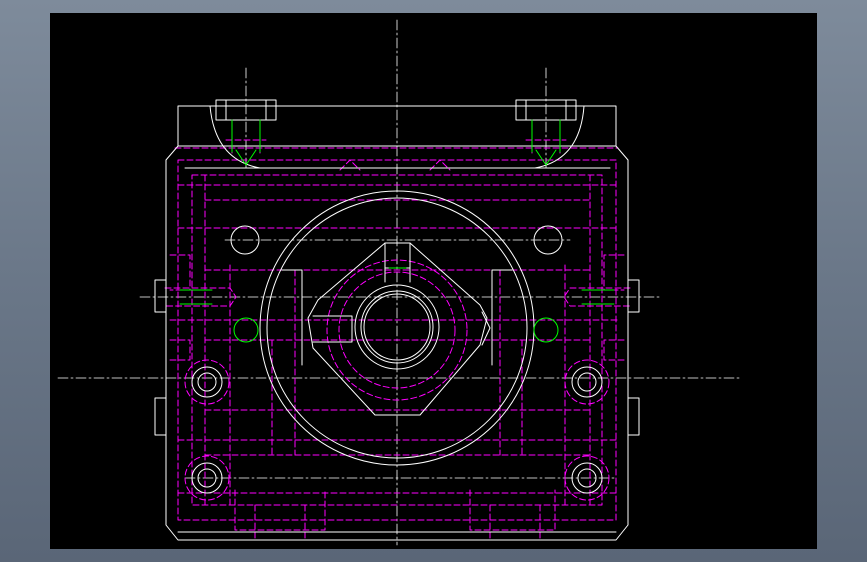 The image size is (867, 562). What do you see at coordinates (160, 416) in the screenshot?
I see `left-boss-lower` at bounding box center [160, 416].